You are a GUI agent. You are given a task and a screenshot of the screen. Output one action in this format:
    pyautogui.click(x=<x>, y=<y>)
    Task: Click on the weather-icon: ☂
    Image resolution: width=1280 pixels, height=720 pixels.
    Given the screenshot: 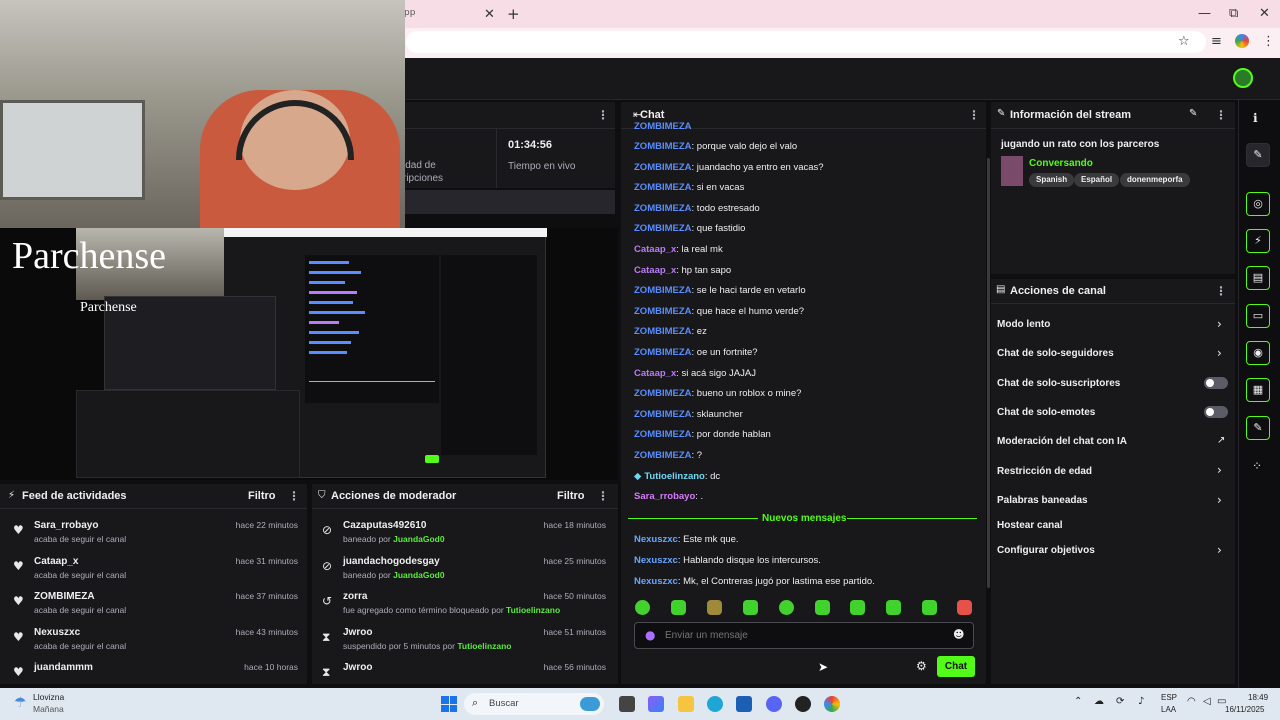 What is the action you would take?
    pyautogui.click(x=20, y=703)
    